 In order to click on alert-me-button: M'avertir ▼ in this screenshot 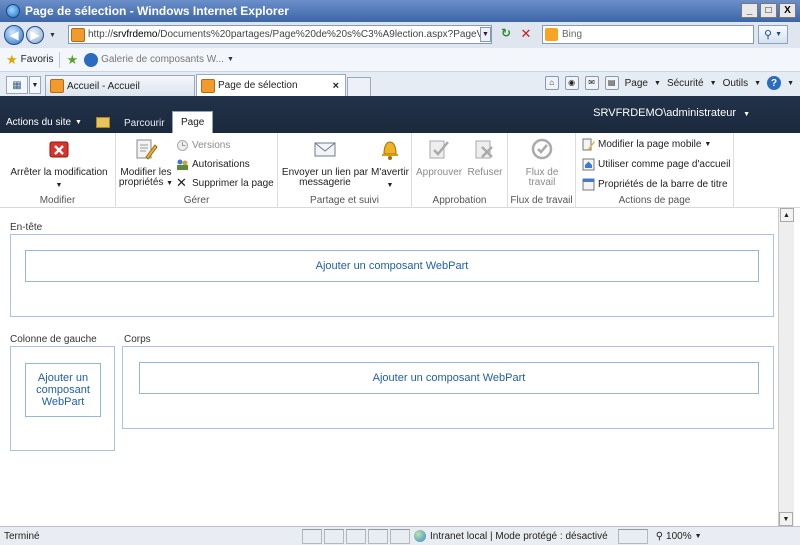, I will do `click(390, 164)`.